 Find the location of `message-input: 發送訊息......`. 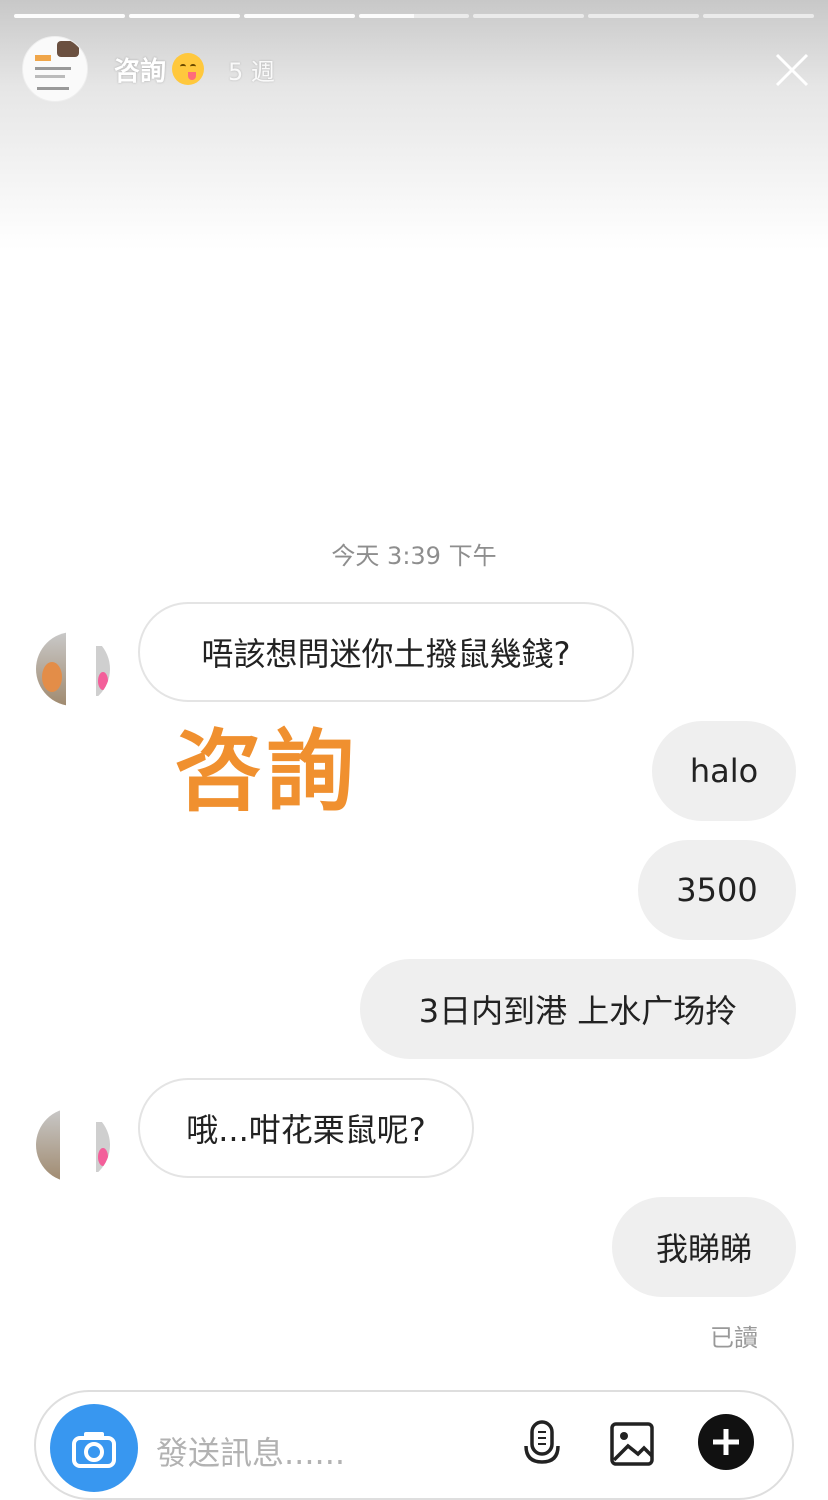

message-input: 發送訊息...... is located at coordinates (250, 1451).